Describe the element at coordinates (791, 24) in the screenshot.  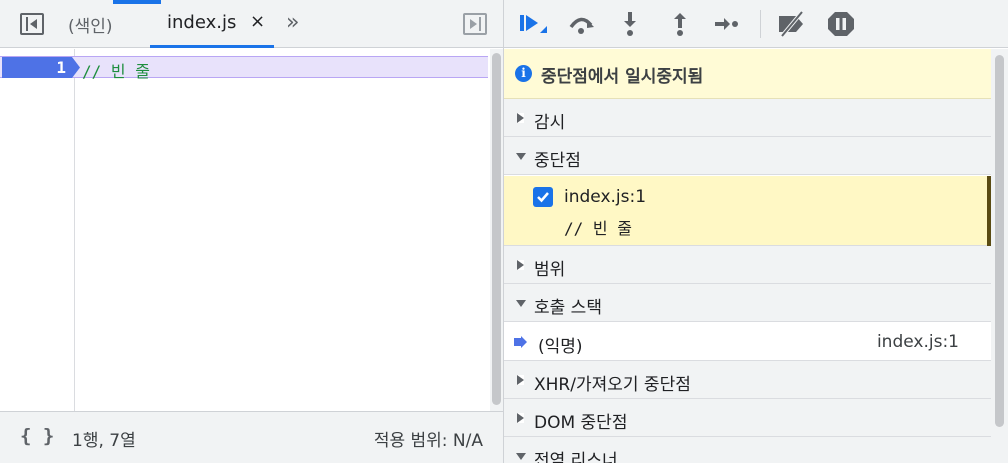
I see `deactivate-breakpoints-icon` at that location.